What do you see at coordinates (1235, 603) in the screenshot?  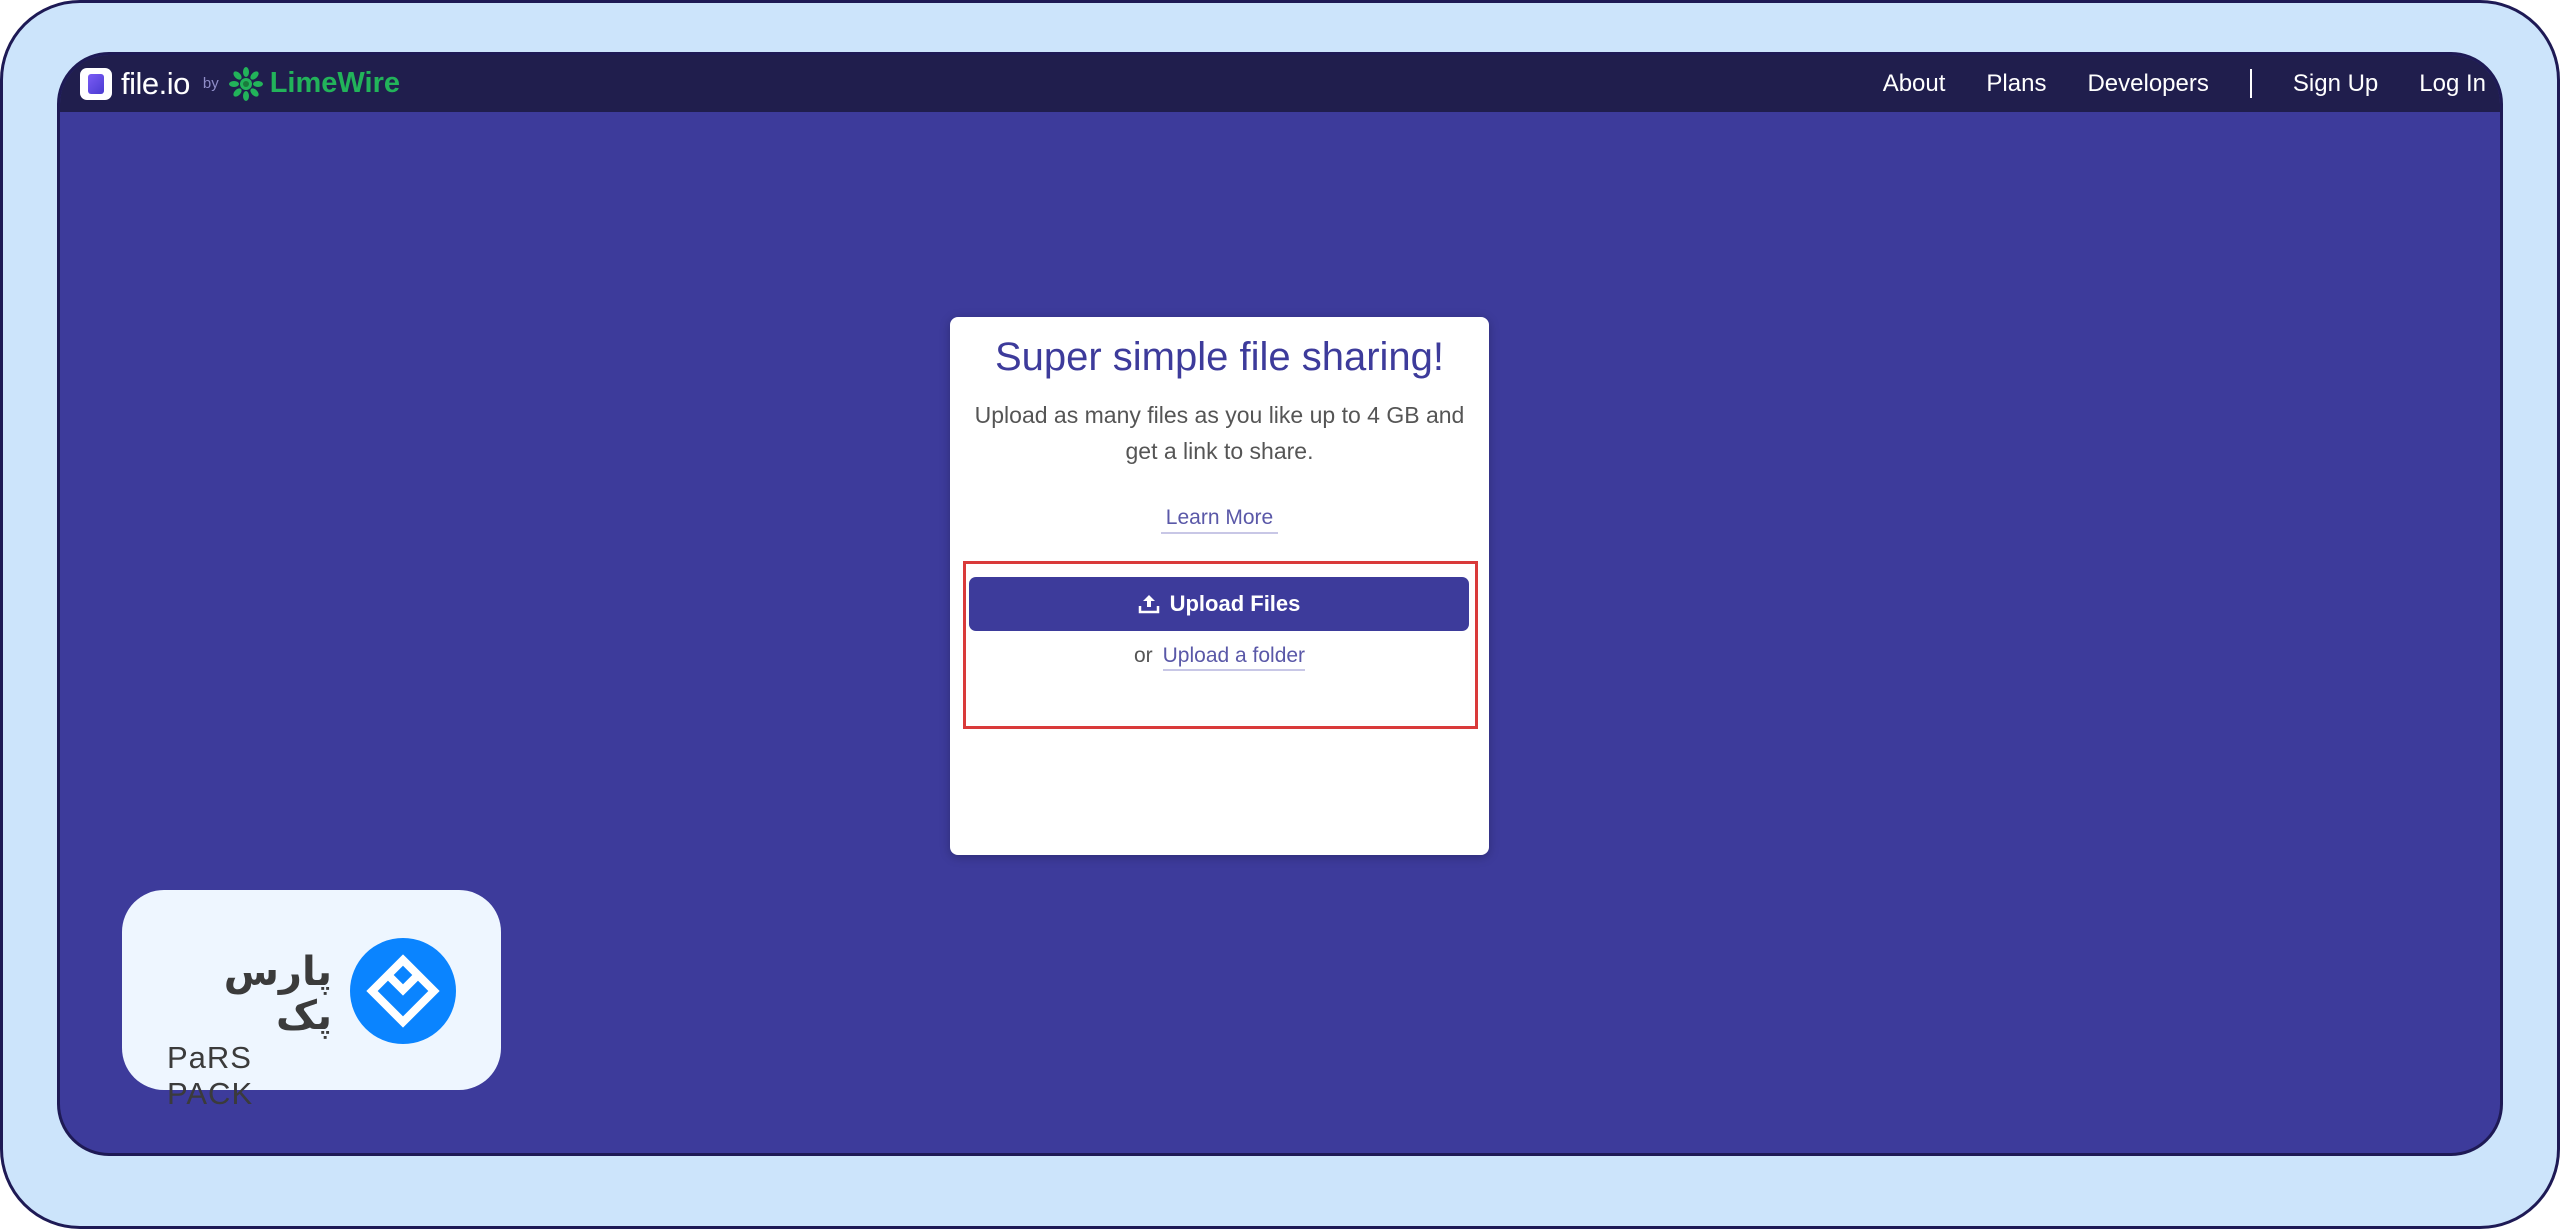 I see `upload-files-label: Upload Files` at bounding box center [1235, 603].